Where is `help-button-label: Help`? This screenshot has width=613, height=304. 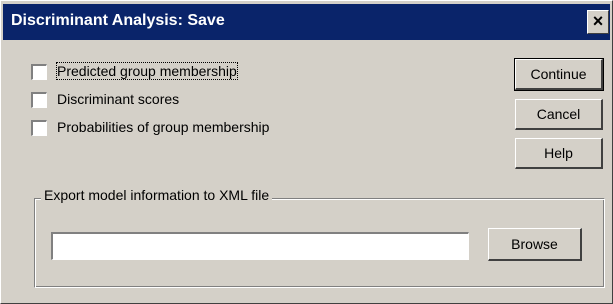
help-button-label: Help is located at coordinates (558, 153).